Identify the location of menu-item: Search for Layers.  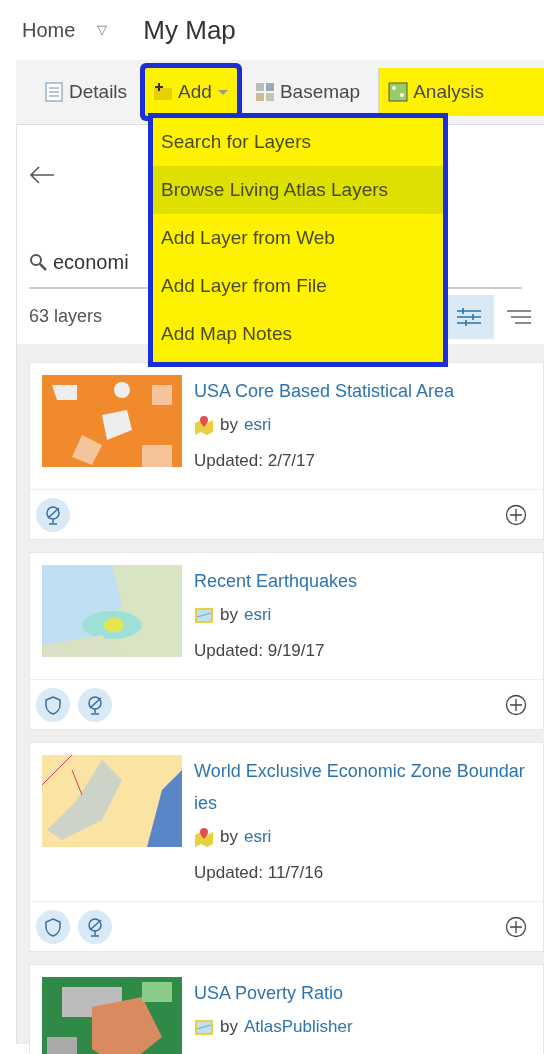
(298, 142).